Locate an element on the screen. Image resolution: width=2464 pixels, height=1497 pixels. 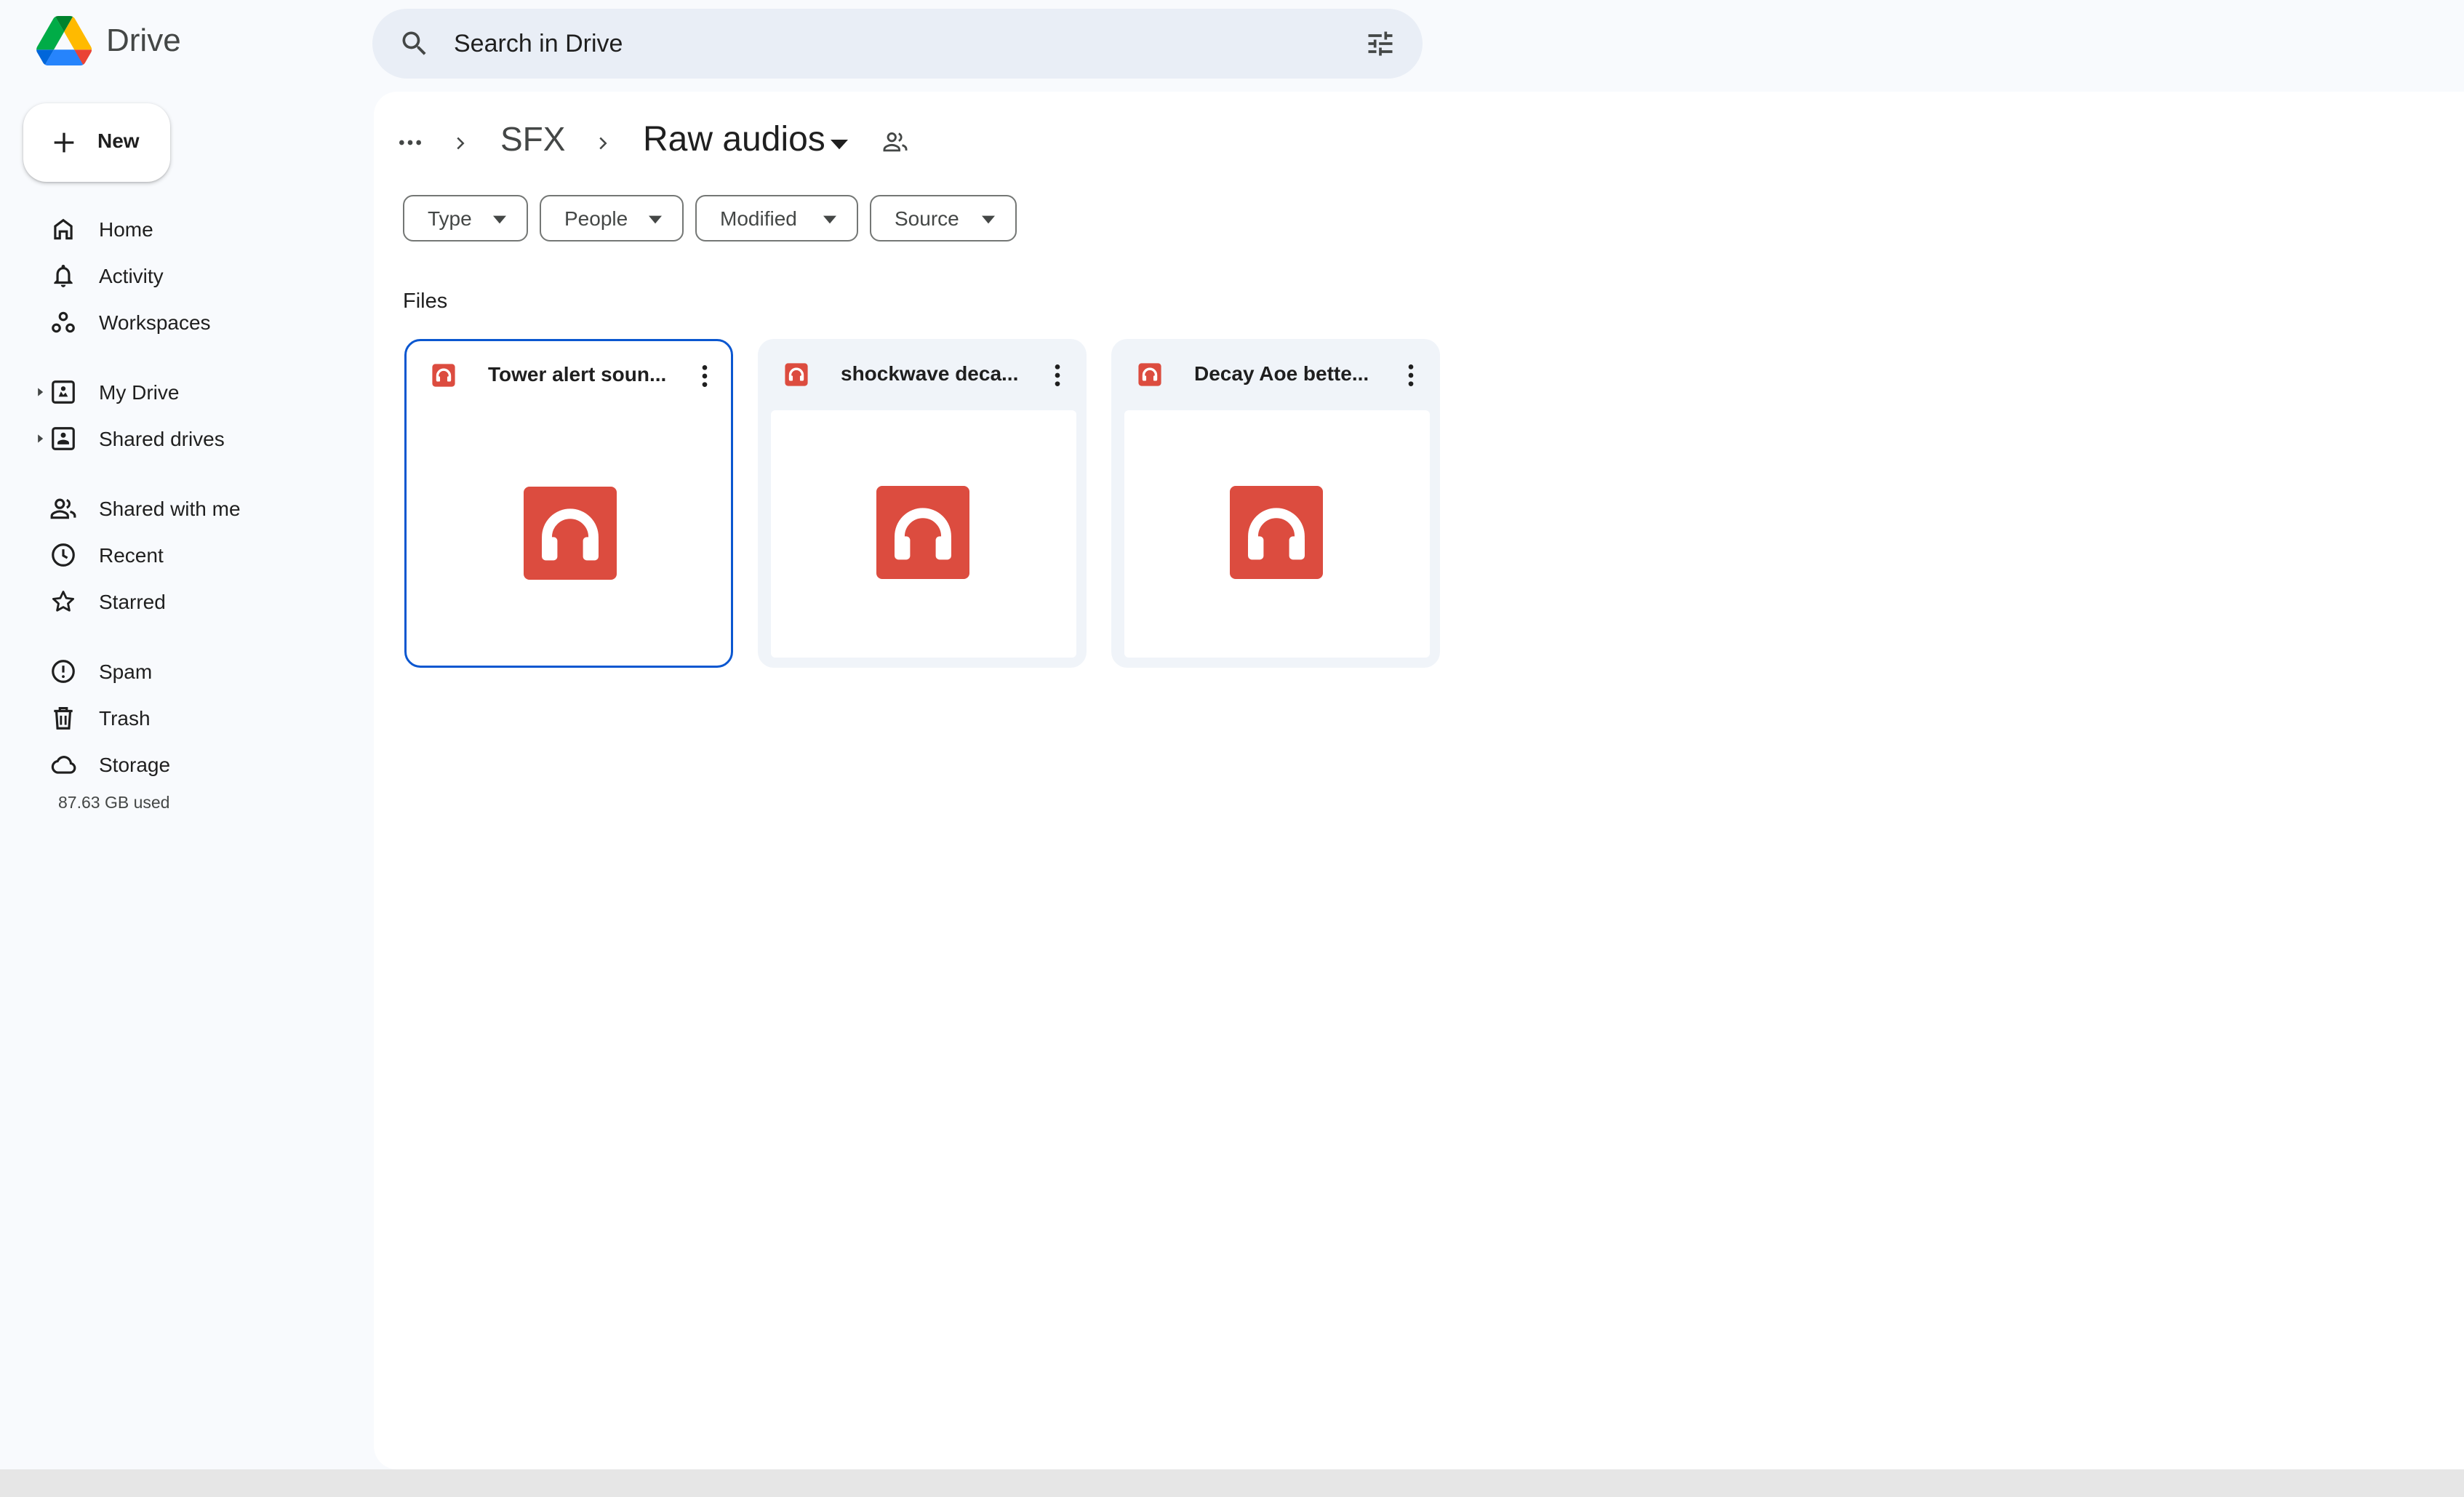
sidebar-item-starred: Starred is located at coordinates (193, 600).